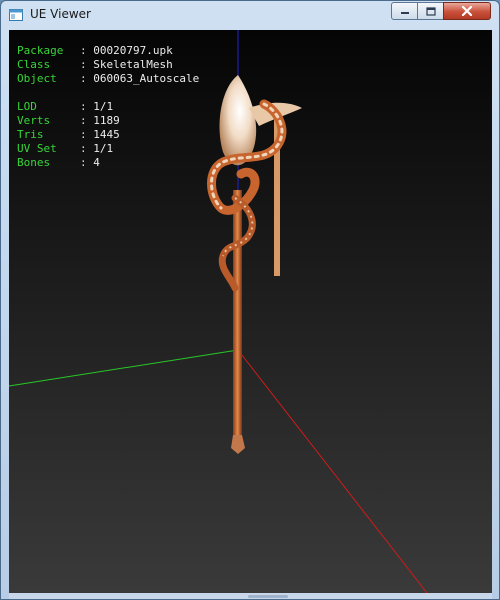 The height and width of the screenshot is (600, 500). What do you see at coordinates (16, 15) in the screenshot?
I see `app-icon` at bounding box center [16, 15].